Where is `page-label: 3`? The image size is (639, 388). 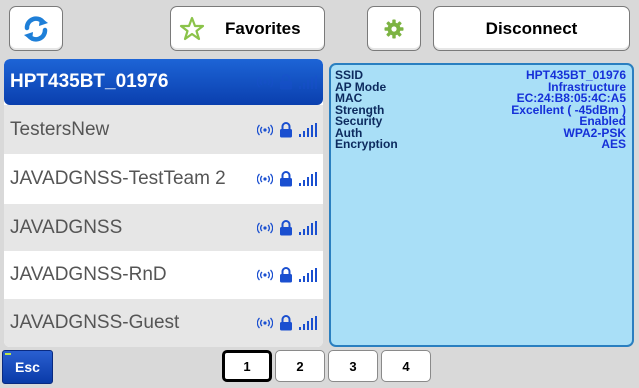
page-label: 3 is located at coordinates (353, 366).